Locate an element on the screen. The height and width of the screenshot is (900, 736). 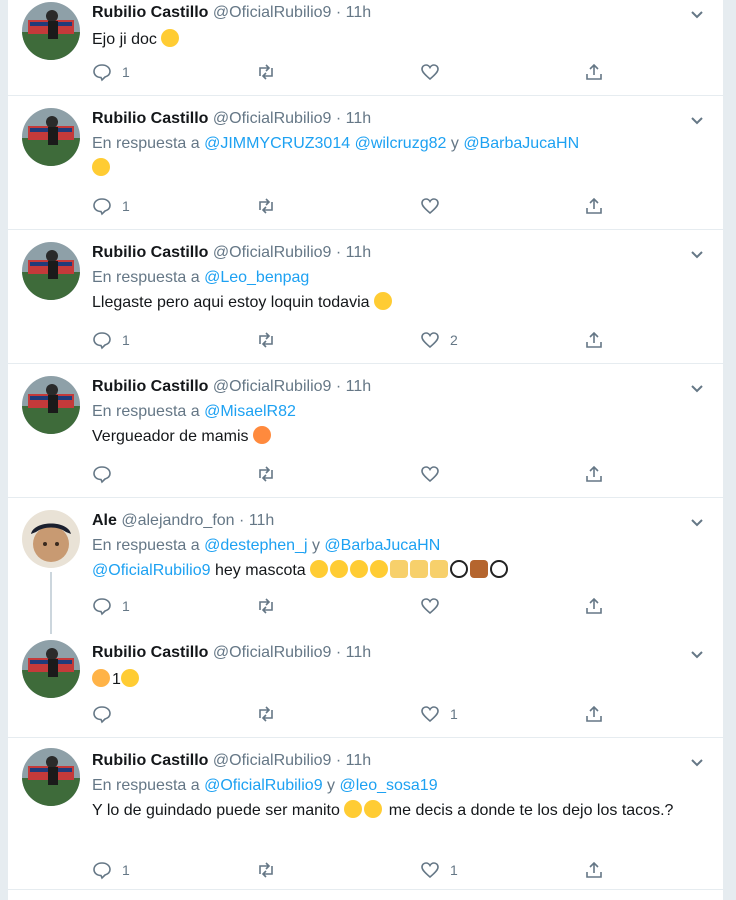
thread-connector is located at coordinates (51, 603).